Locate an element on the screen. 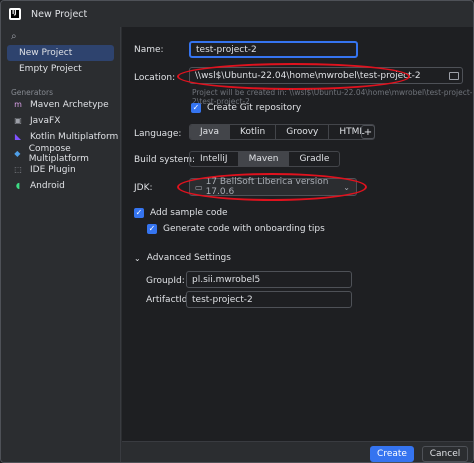 The width and height of the screenshot is (474, 463). build-option-intellij: IntelliJ is located at coordinates (214, 159).